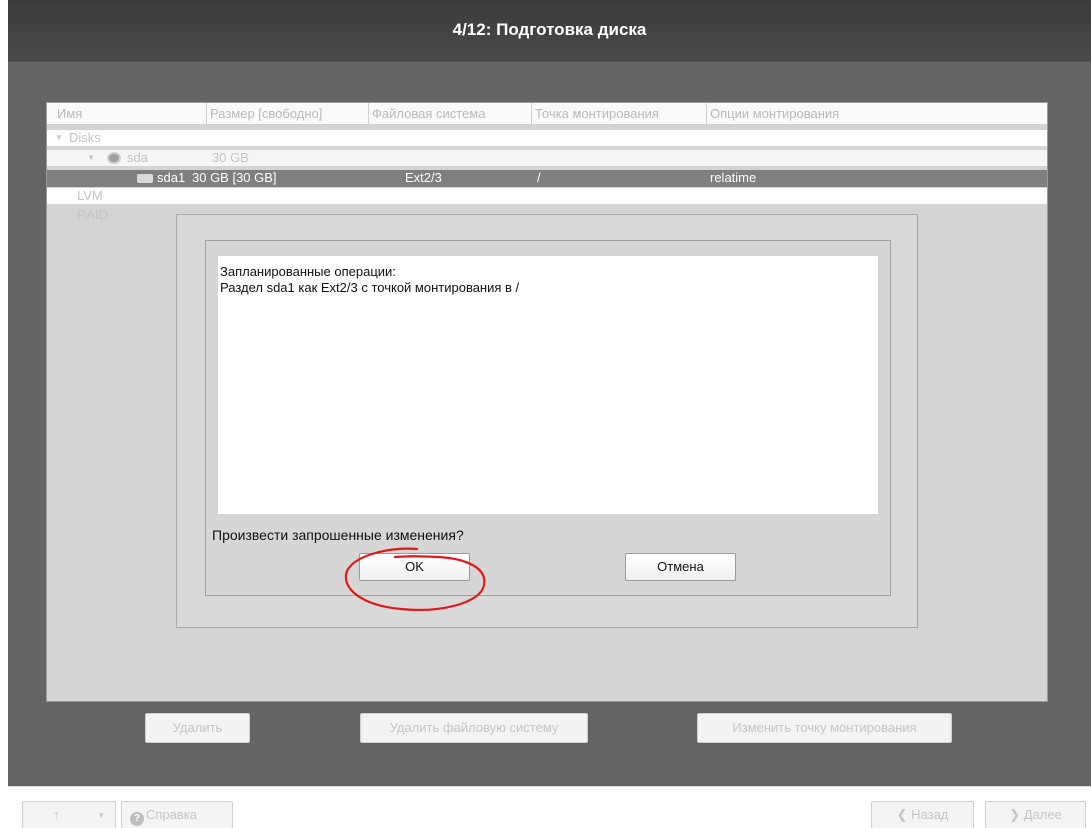 The image size is (1091, 828). Describe the element at coordinates (680, 567) in the screenshot. I see `cancel-button: Отмена` at that location.